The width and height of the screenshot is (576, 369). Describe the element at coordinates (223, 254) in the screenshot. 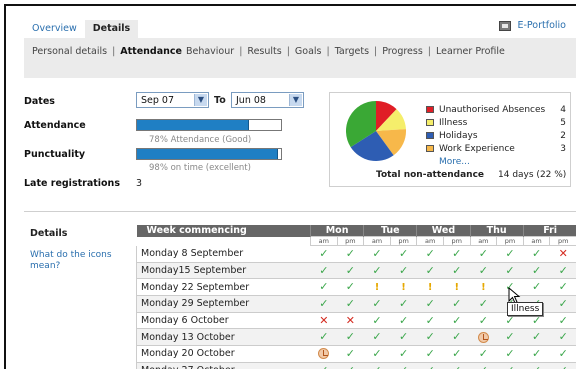

I see `week-commencing-cell: Monday 8 September` at that location.